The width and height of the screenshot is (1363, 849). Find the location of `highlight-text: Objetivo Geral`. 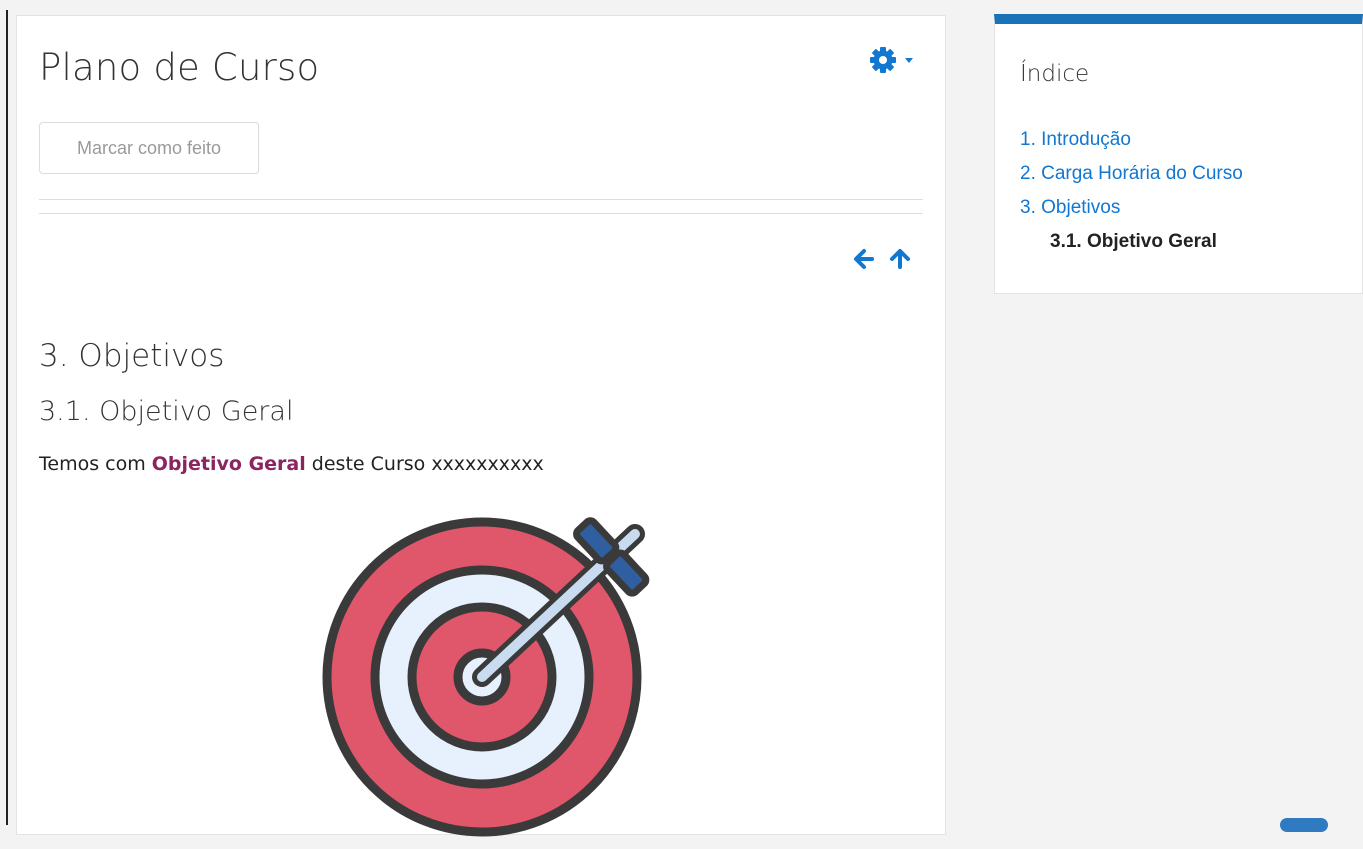

highlight-text: Objetivo Geral is located at coordinates (228, 464).